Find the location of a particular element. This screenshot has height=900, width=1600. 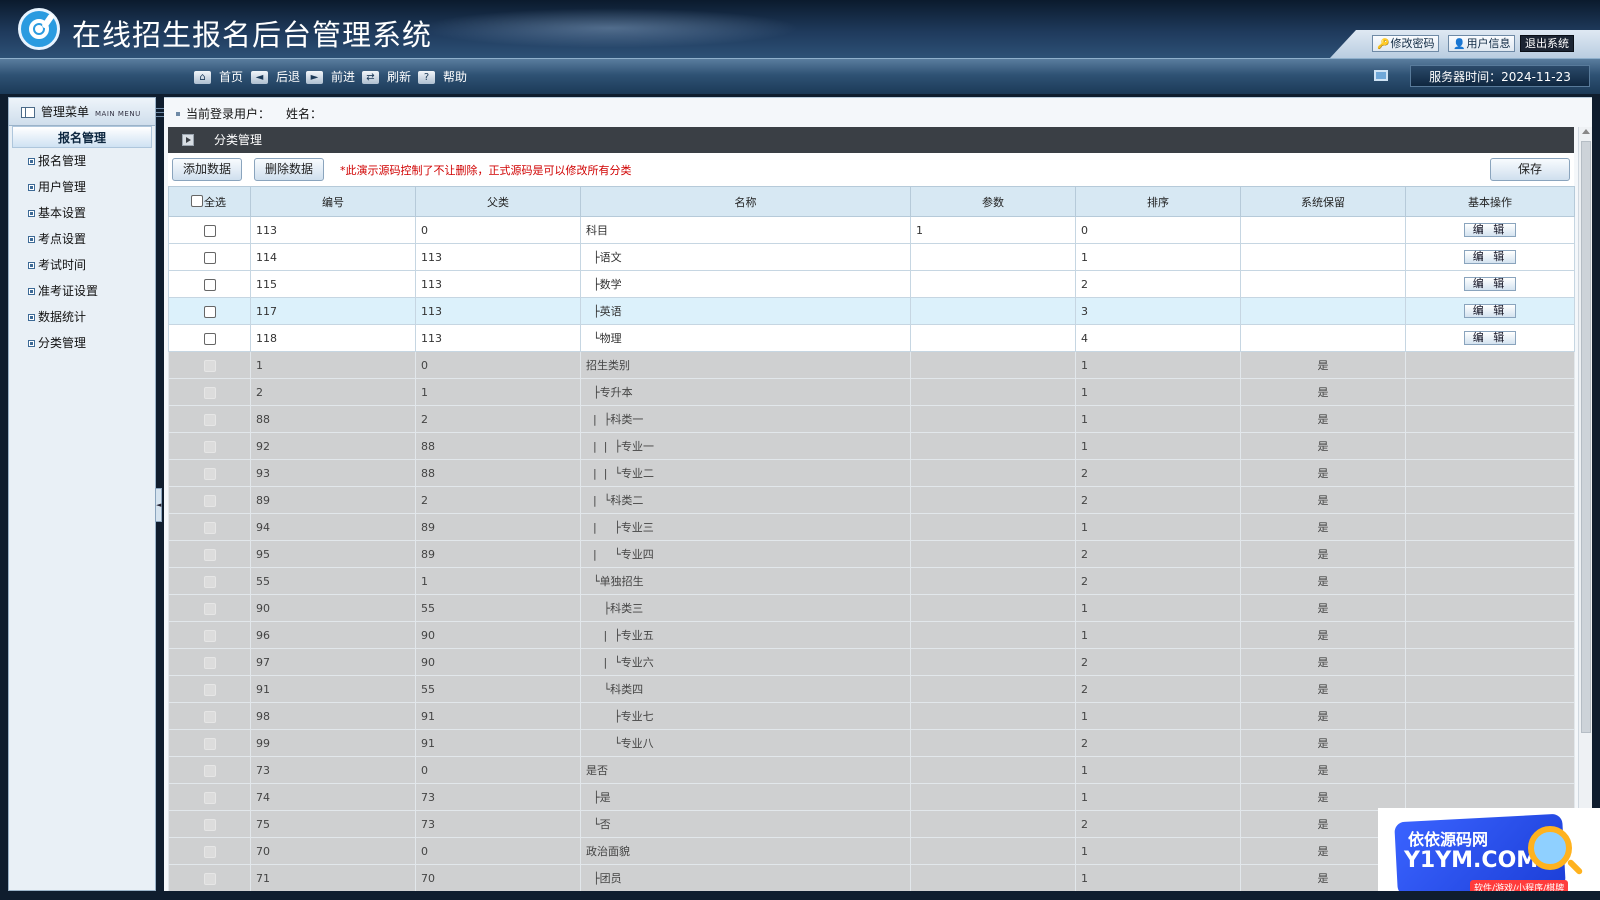

user-info-link: 👤用户信息 is located at coordinates (1482, 43).